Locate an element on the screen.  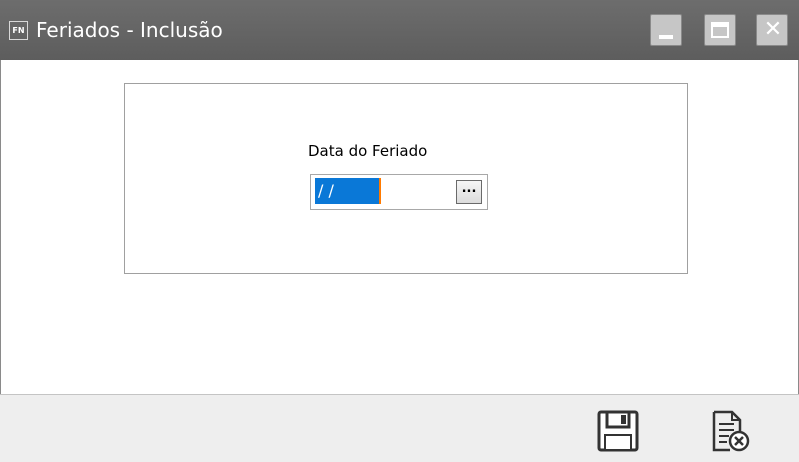
minimize-button is located at coordinates (666, 30).